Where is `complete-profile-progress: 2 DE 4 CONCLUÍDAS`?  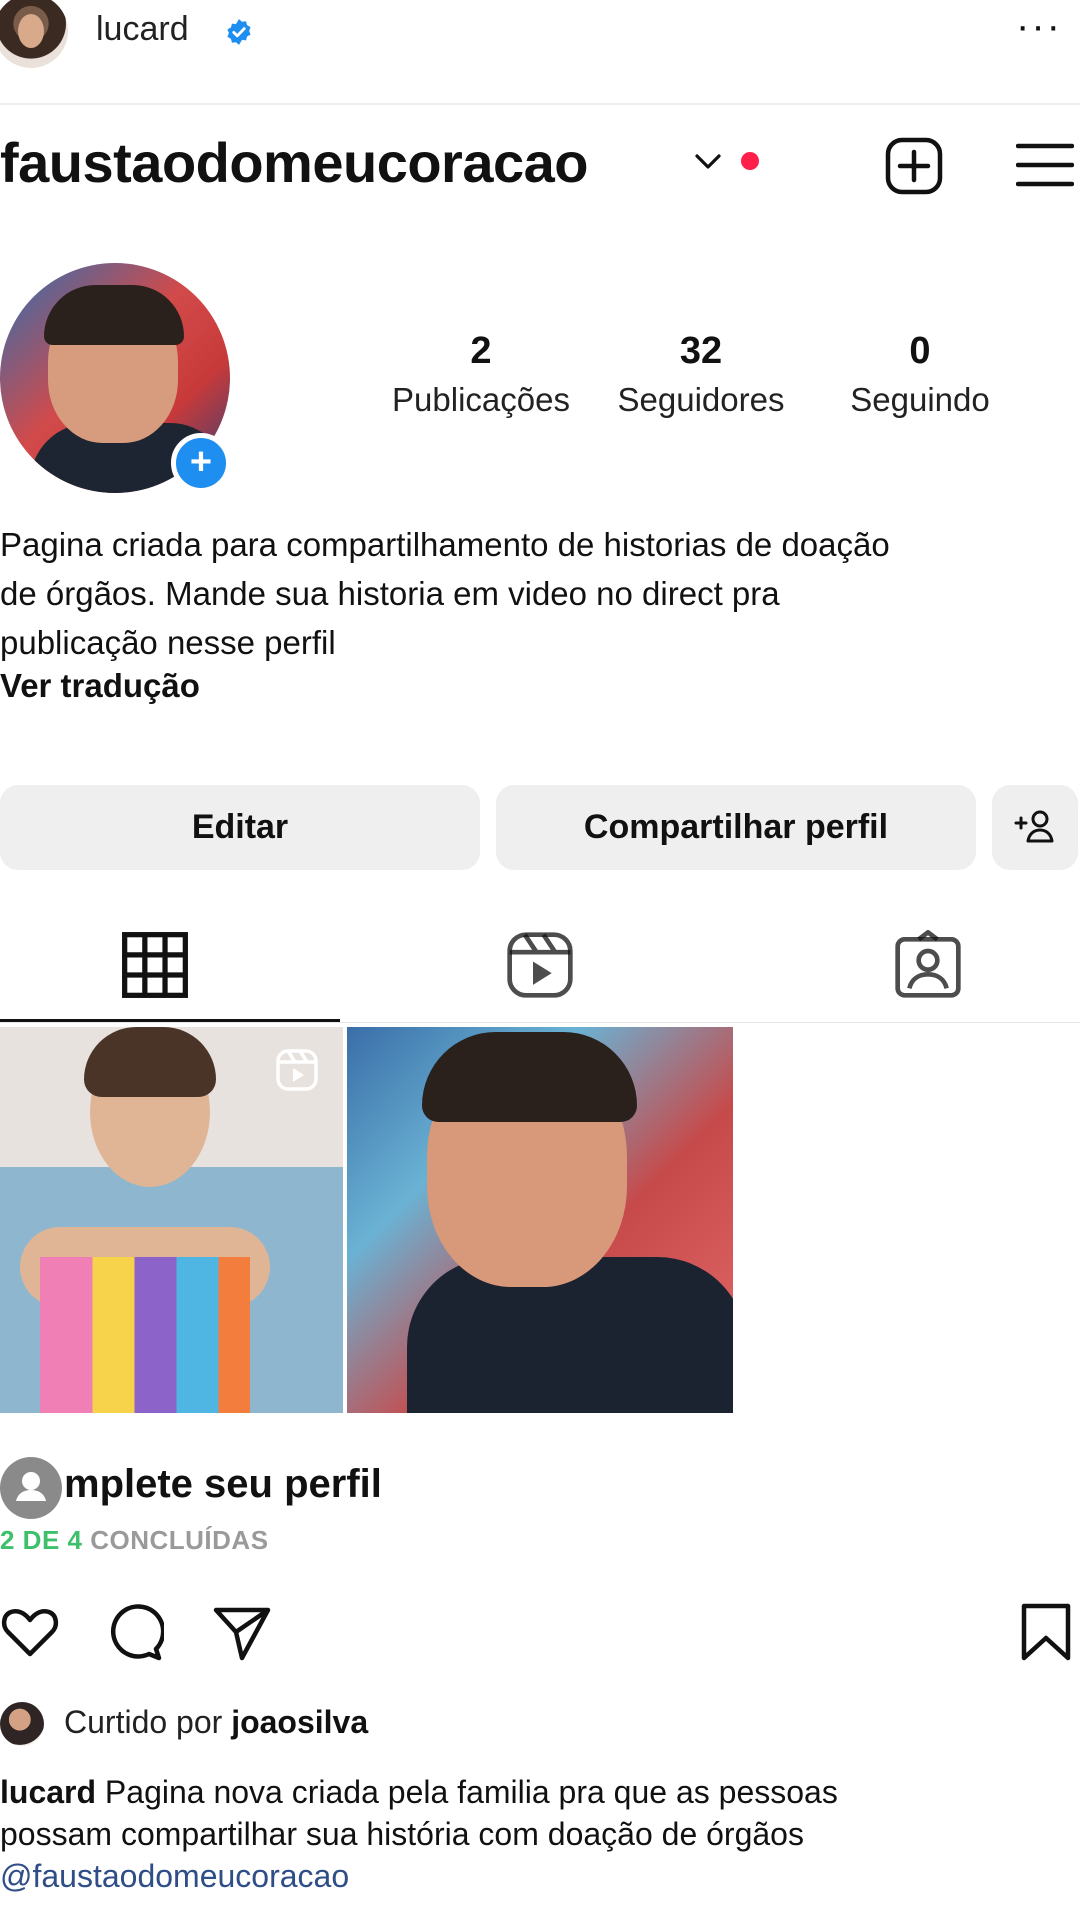 complete-profile-progress: 2 DE 4 CONCLUÍDAS is located at coordinates (134, 1540).